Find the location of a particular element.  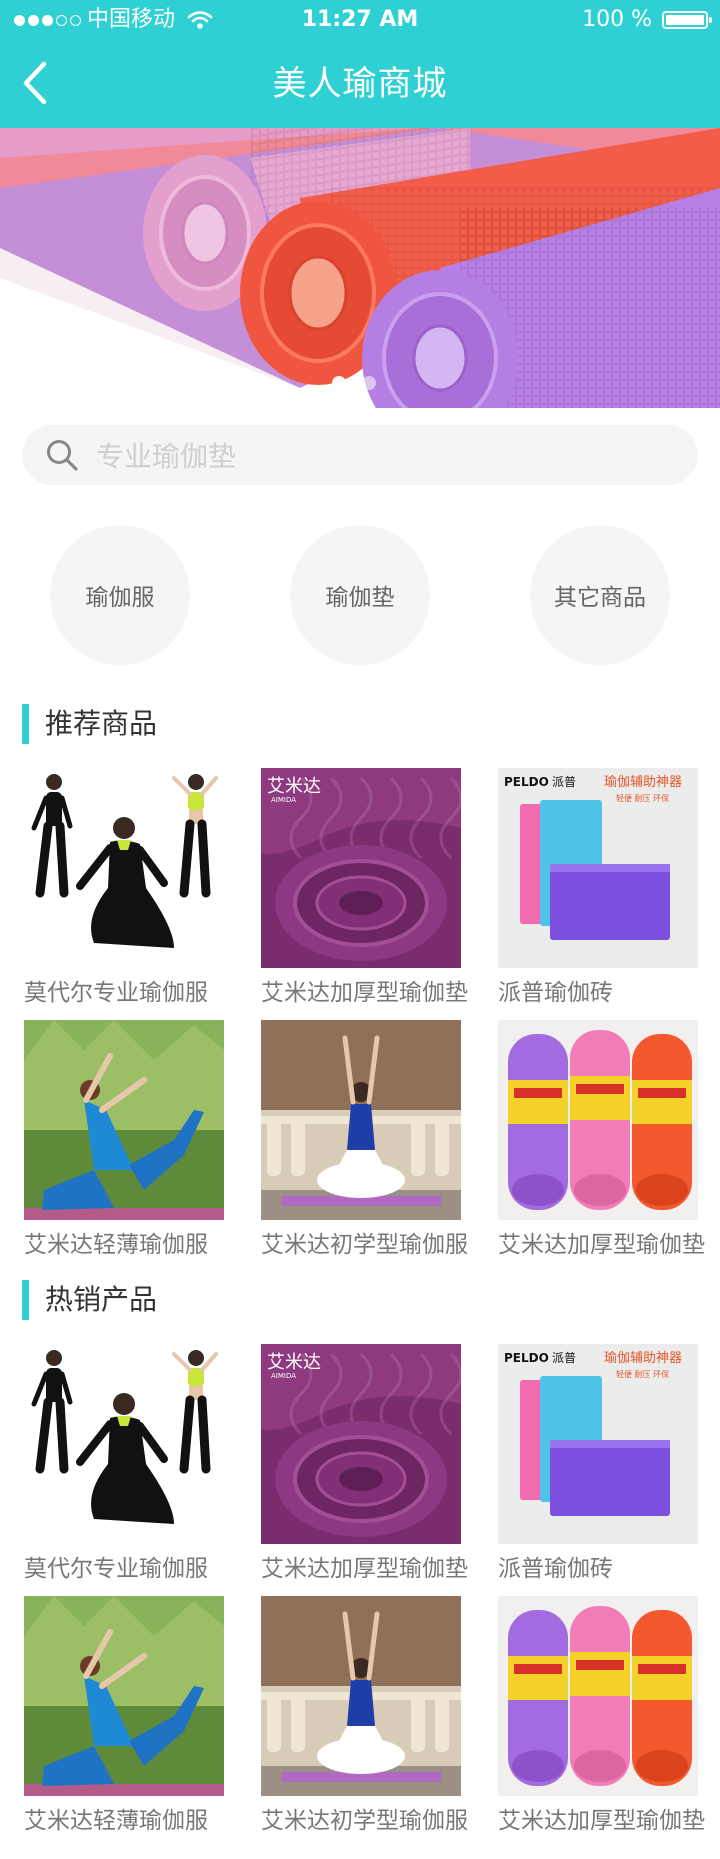

carousel-indicator is located at coordinates (354, 383).